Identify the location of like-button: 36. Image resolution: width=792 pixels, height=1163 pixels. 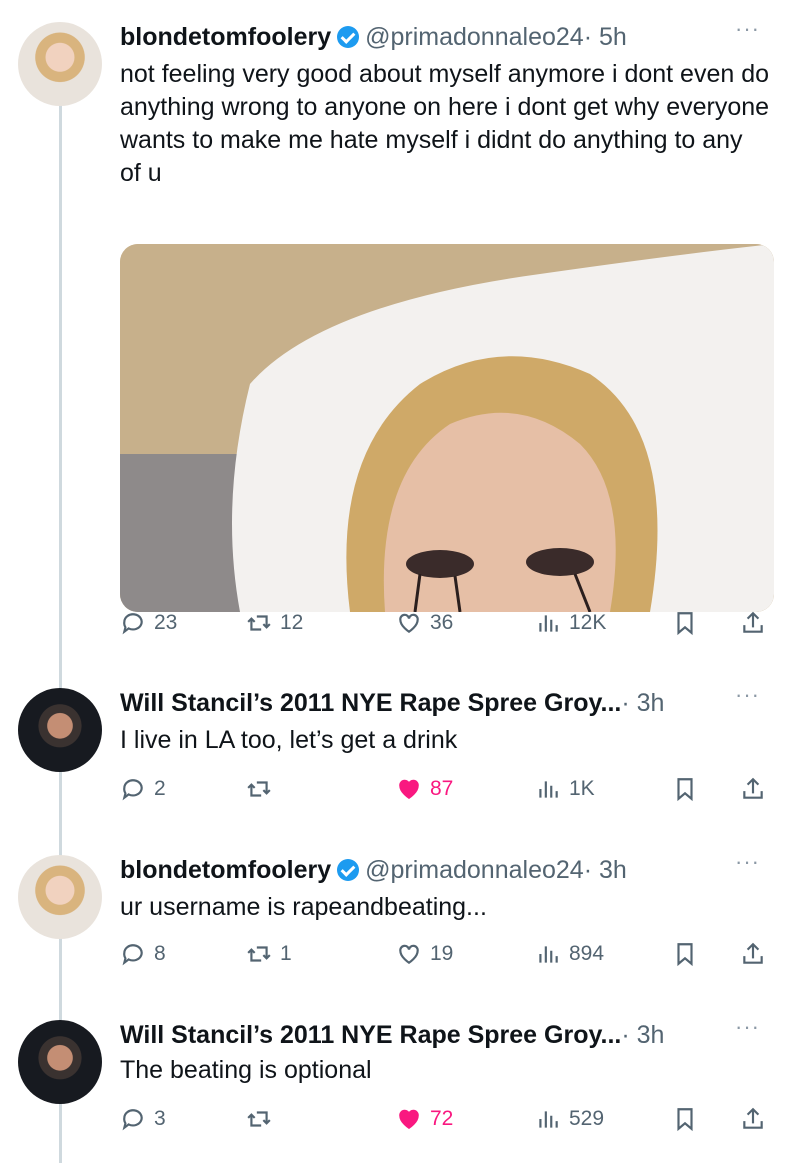
(424, 623).